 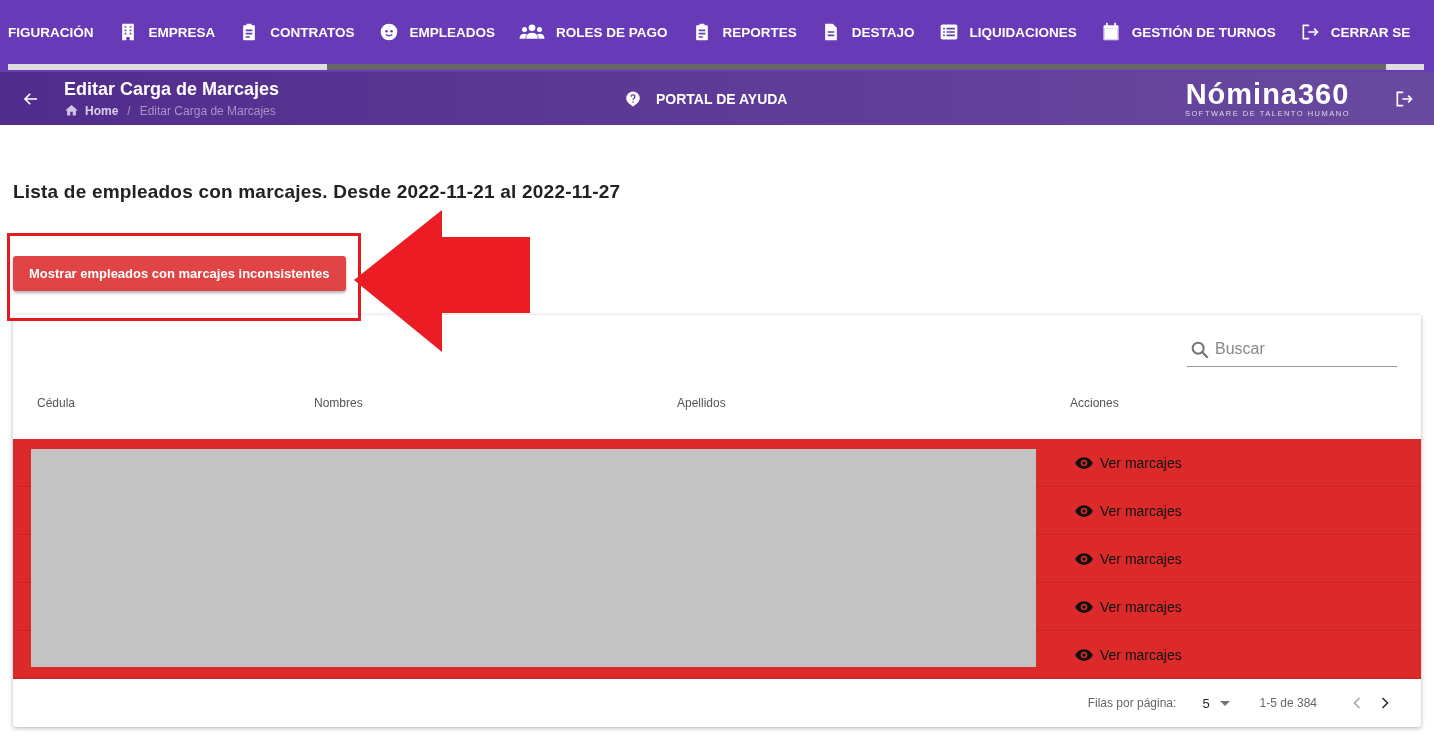 I want to click on nav-tab: DESTAJO, so click(x=865, y=32).